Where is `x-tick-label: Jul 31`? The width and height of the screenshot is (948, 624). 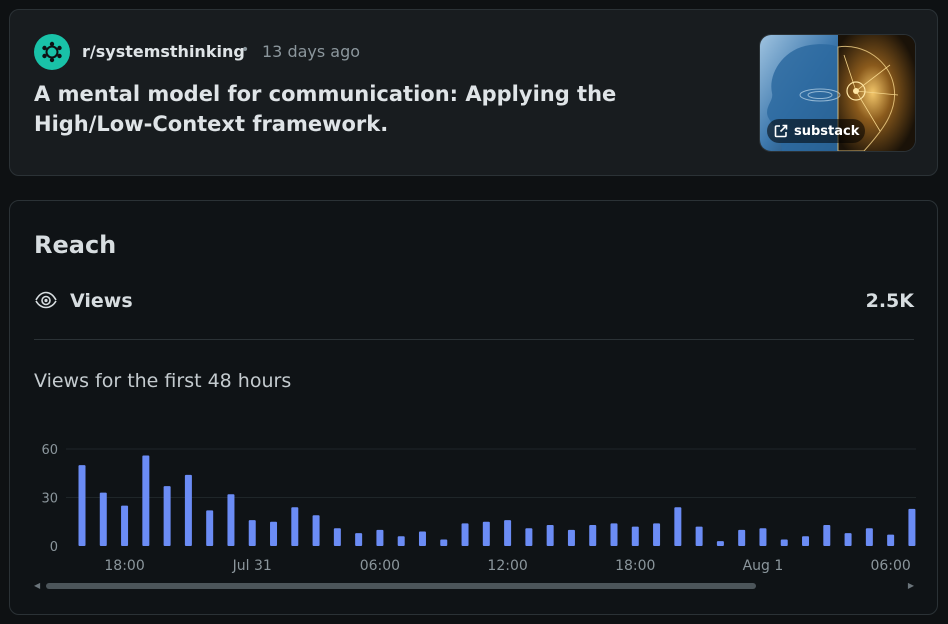 x-tick-label: Jul 31 is located at coordinates (252, 566).